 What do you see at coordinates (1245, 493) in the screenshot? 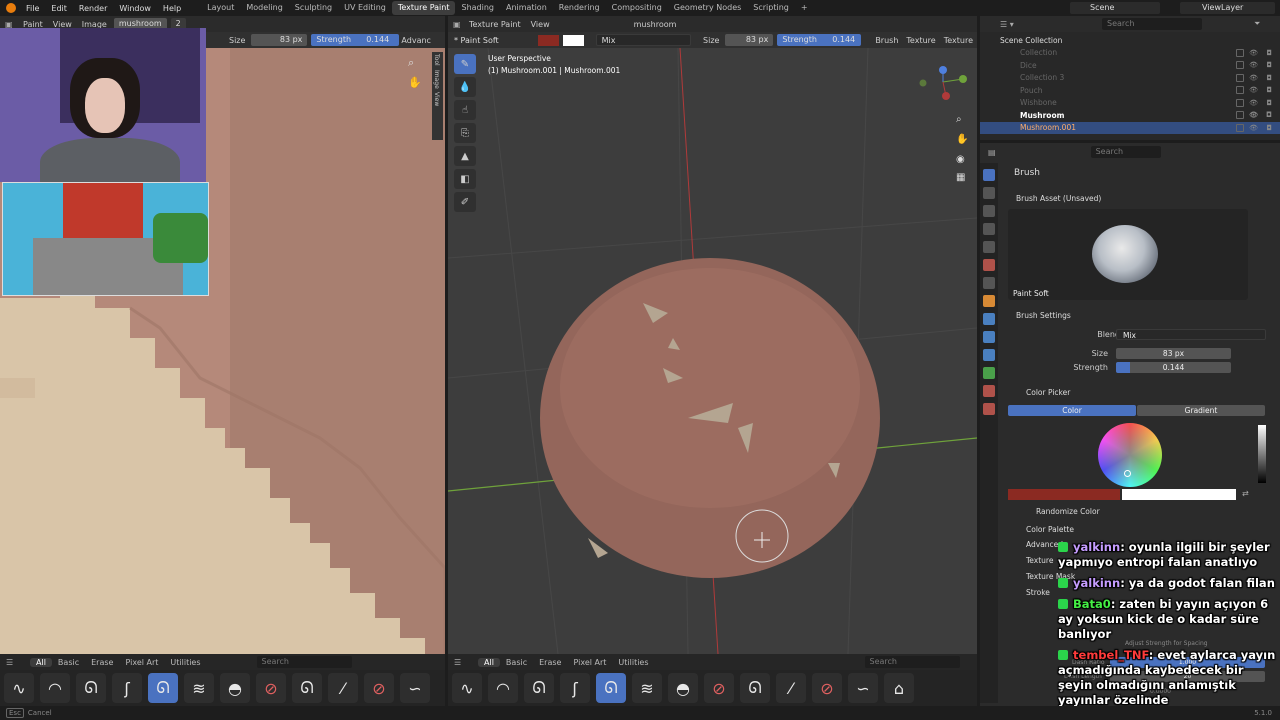
I see `swap-colors-icon: ⇄` at bounding box center [1245, 493].